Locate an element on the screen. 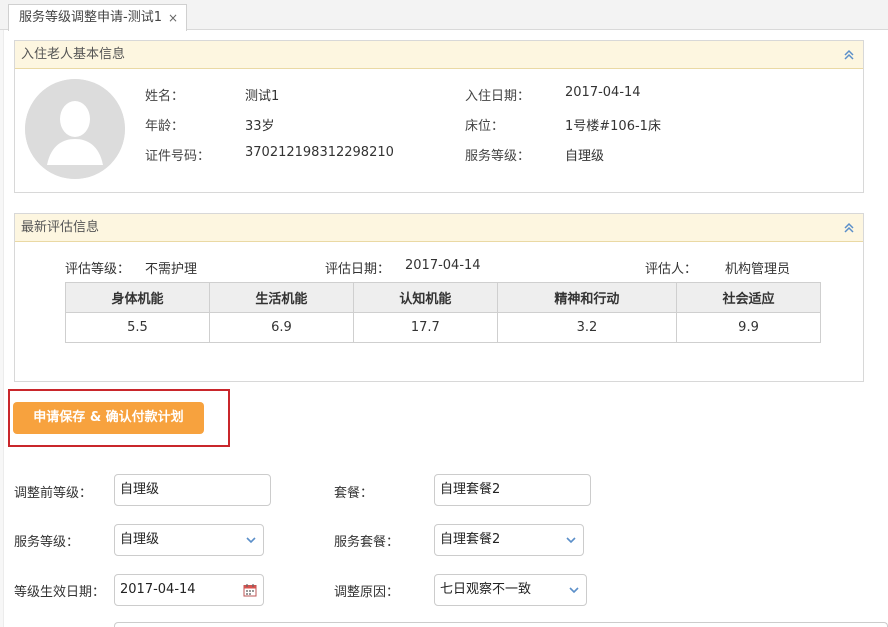  name-value-row: 测试1 is located at coordinates (262, 94).